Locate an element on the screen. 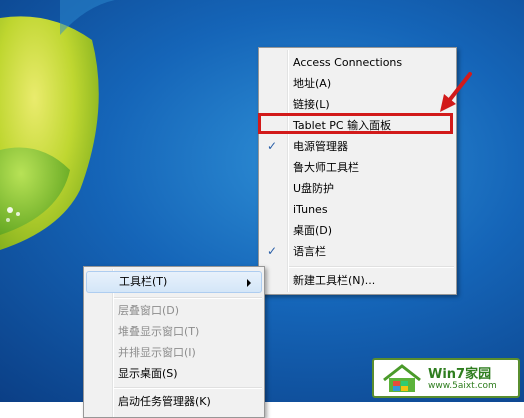 This screenshot has height=418, width=524. submenu-item-access-connections: Access Connections is located at coordinates (357, 62).